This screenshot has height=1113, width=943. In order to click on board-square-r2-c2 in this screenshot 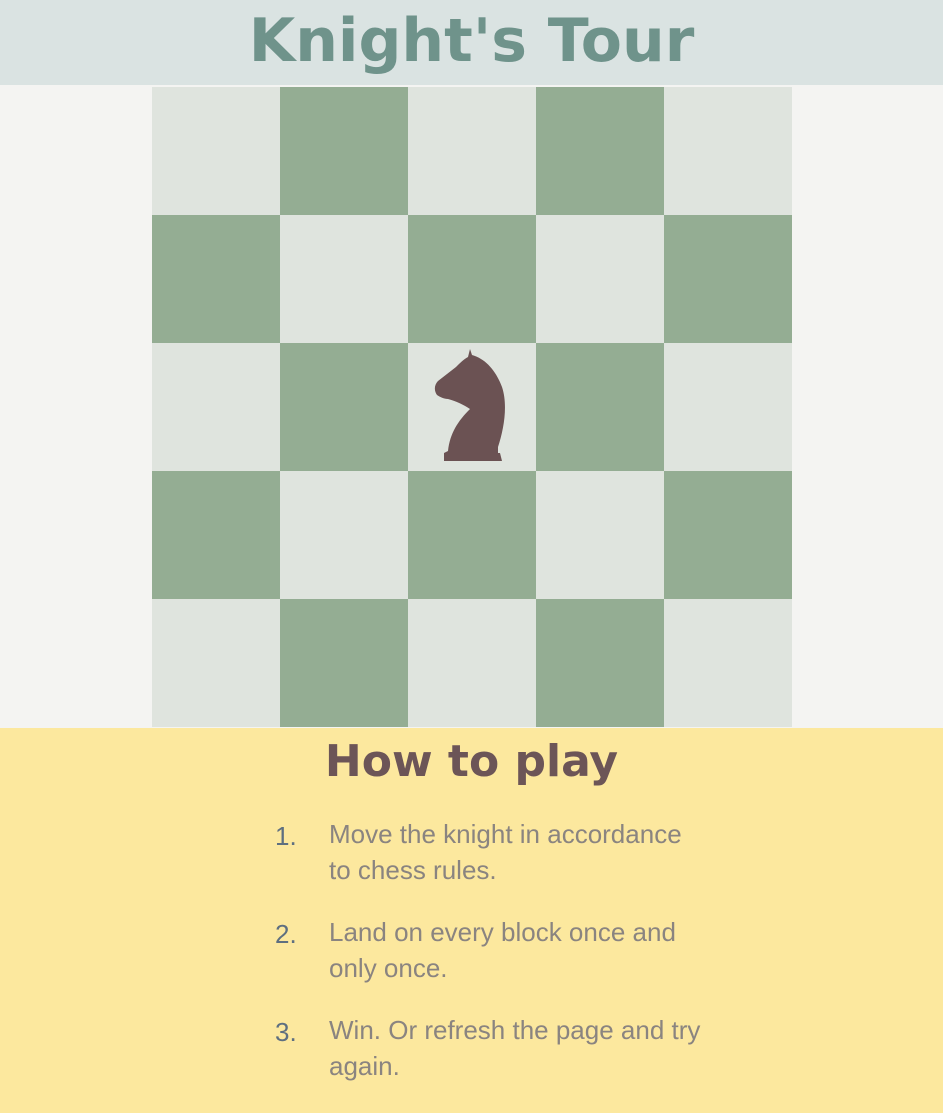, I will do `click(344, 279)`.